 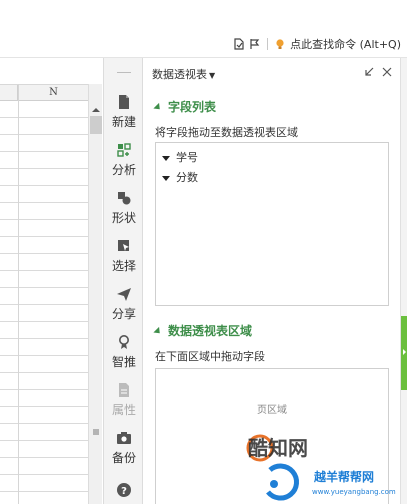 I want to click on command-search-label: 点此查找命令 (Alt+Q), so click(x=345, y=44).